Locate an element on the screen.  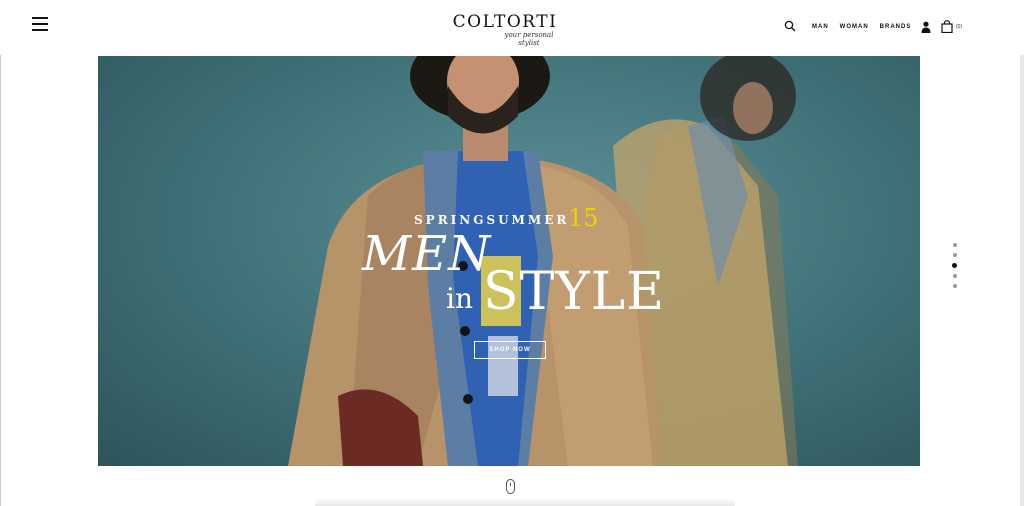
headline-in: in is located at coordinates (459, 298).